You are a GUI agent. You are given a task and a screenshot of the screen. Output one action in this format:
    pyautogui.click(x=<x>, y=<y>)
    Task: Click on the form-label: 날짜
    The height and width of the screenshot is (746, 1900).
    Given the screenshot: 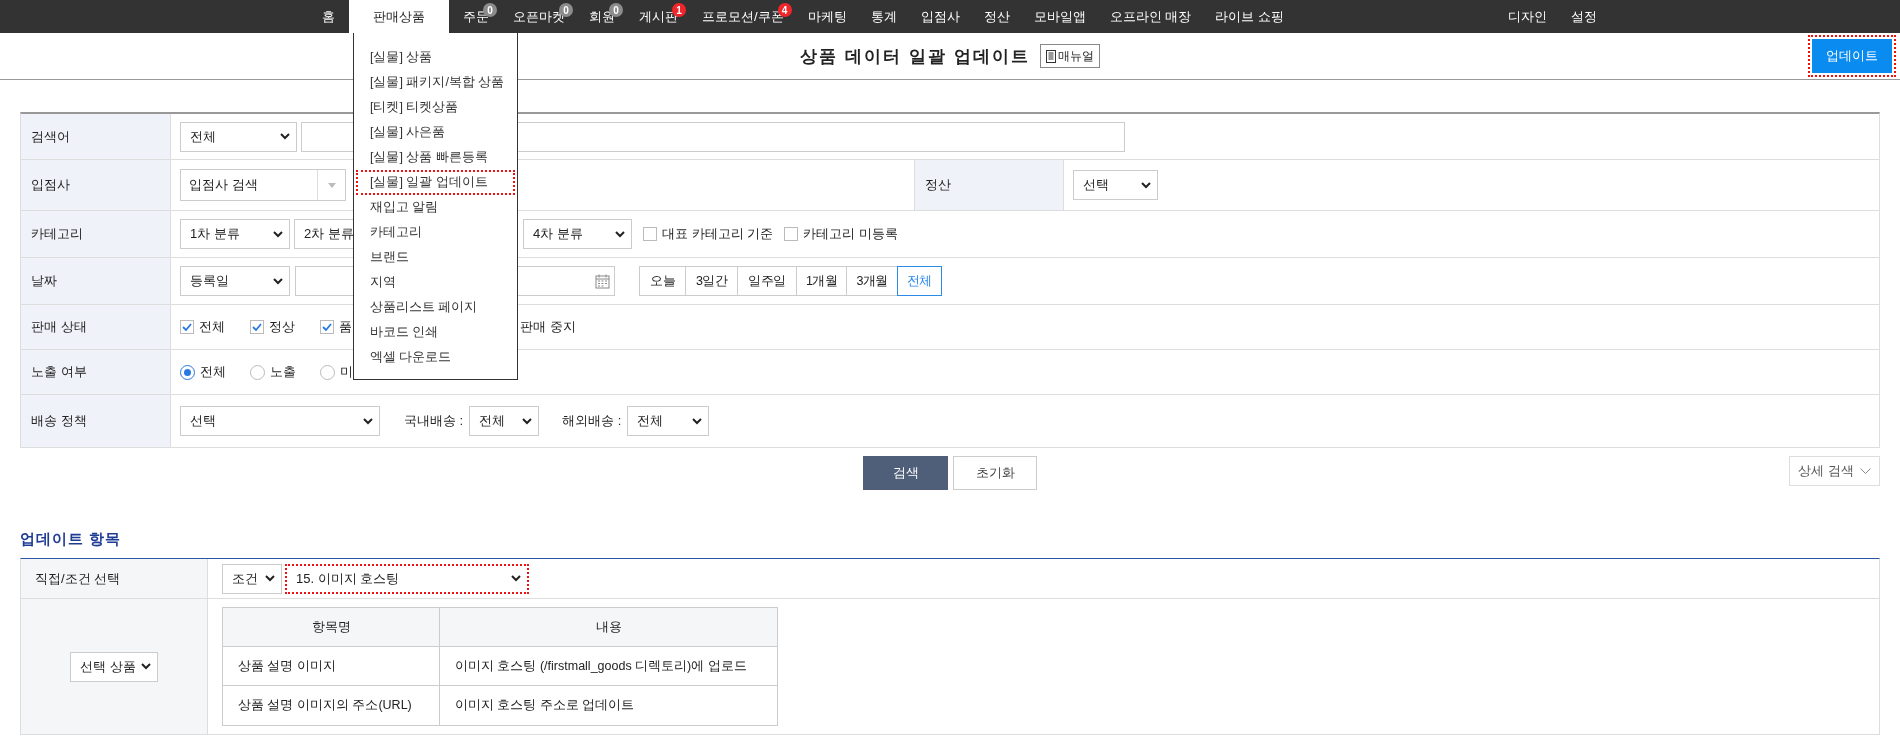 What is the action you would take?
    pyautogui.click(x=96, y=281)
    